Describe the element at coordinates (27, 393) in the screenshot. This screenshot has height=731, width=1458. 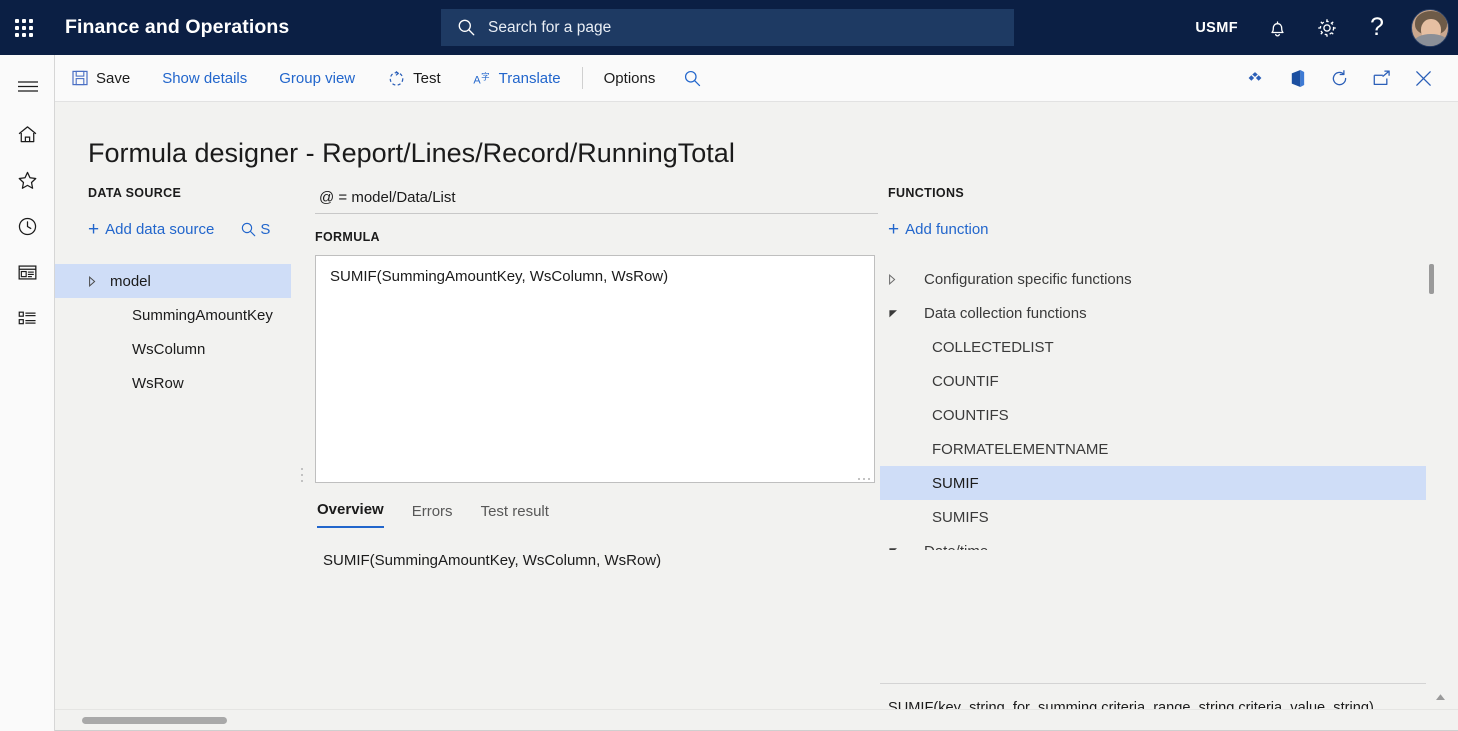
I see `navigation-rail` at that location.